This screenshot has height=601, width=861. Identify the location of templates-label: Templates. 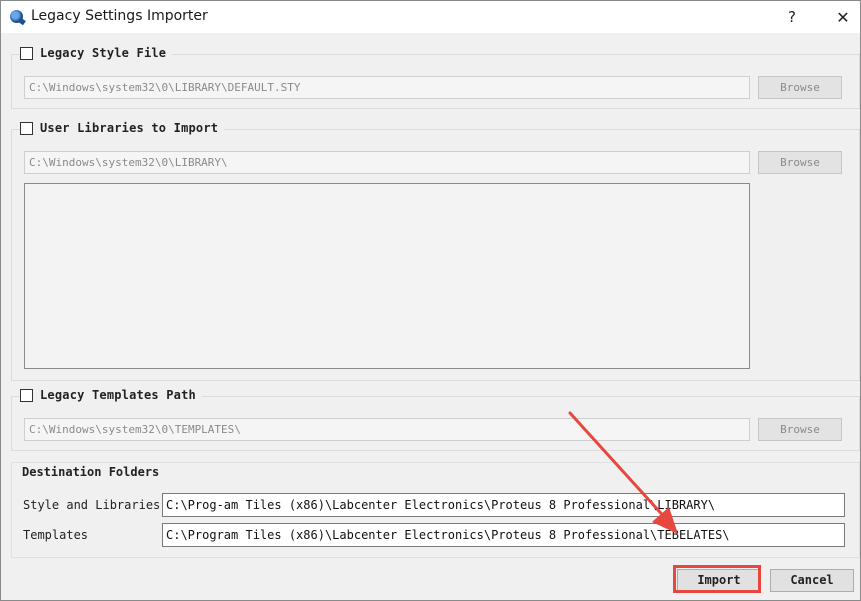
(56, 535).